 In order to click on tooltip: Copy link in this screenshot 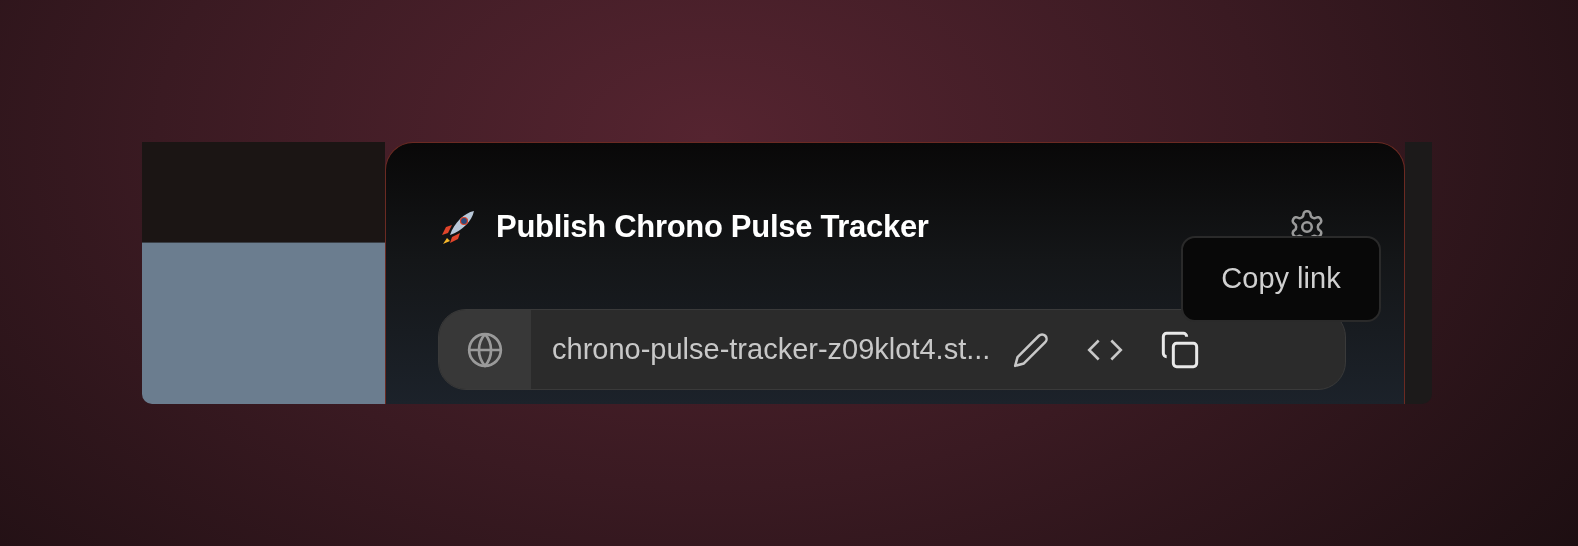, I will do `click(1281, 279)`.